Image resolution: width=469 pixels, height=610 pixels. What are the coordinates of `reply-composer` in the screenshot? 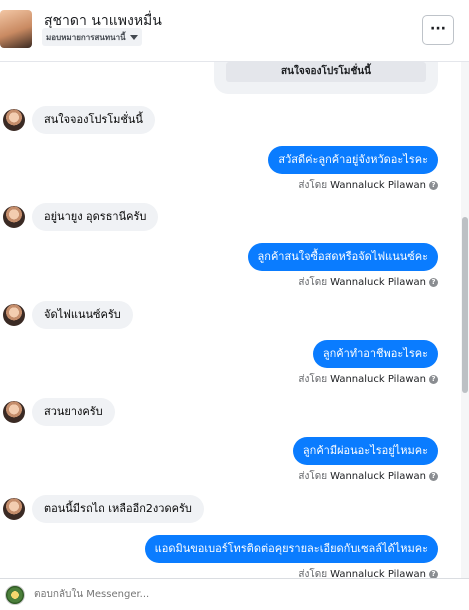 It's located at (234, 594).